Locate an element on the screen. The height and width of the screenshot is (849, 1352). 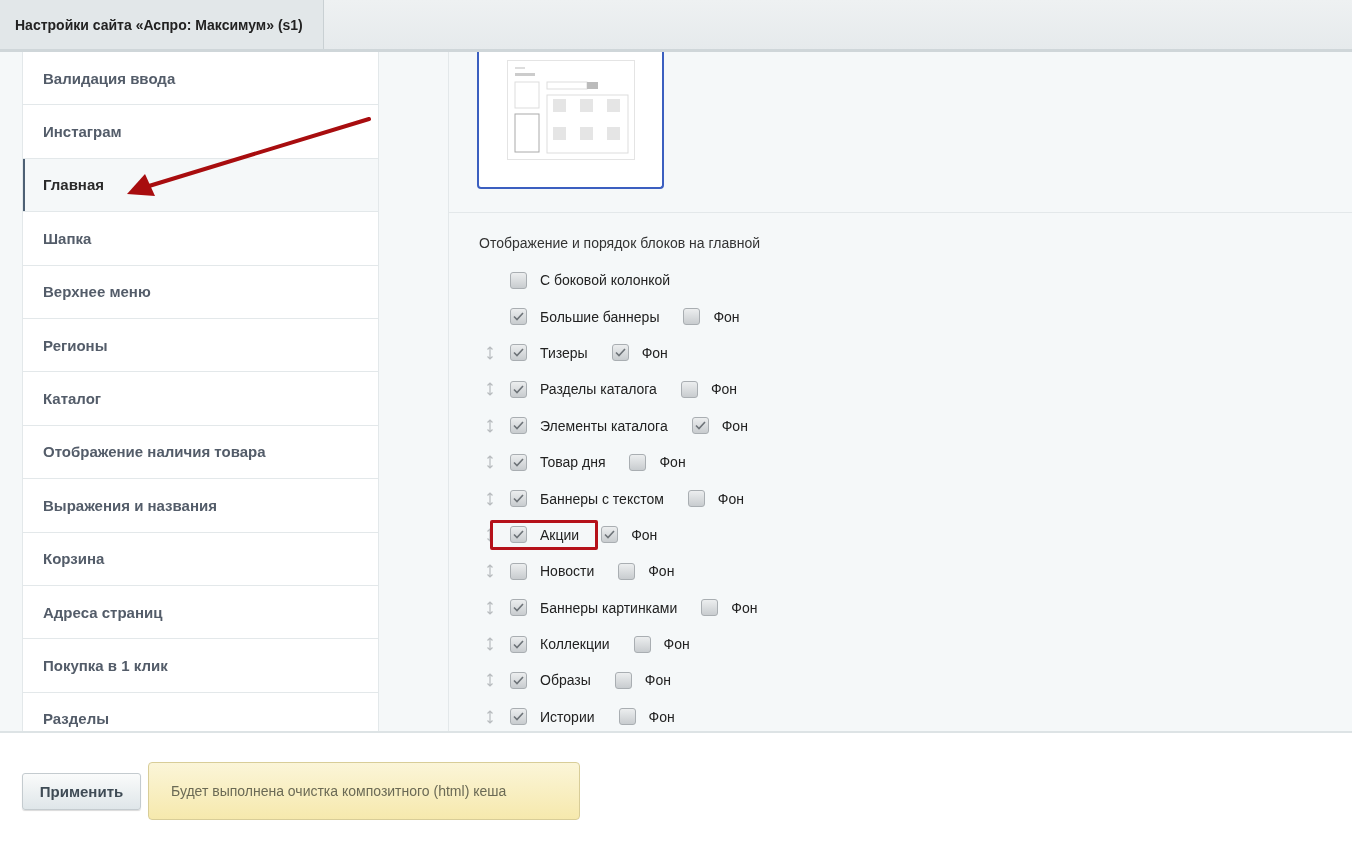
apply-button: Применить is located at coordinates (81, 791).